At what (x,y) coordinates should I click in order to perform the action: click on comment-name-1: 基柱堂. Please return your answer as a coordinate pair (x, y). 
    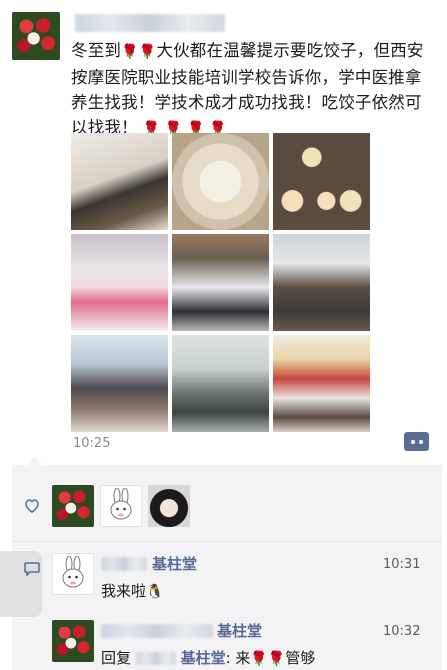
    Looking at the image, I should click on (174, 563).